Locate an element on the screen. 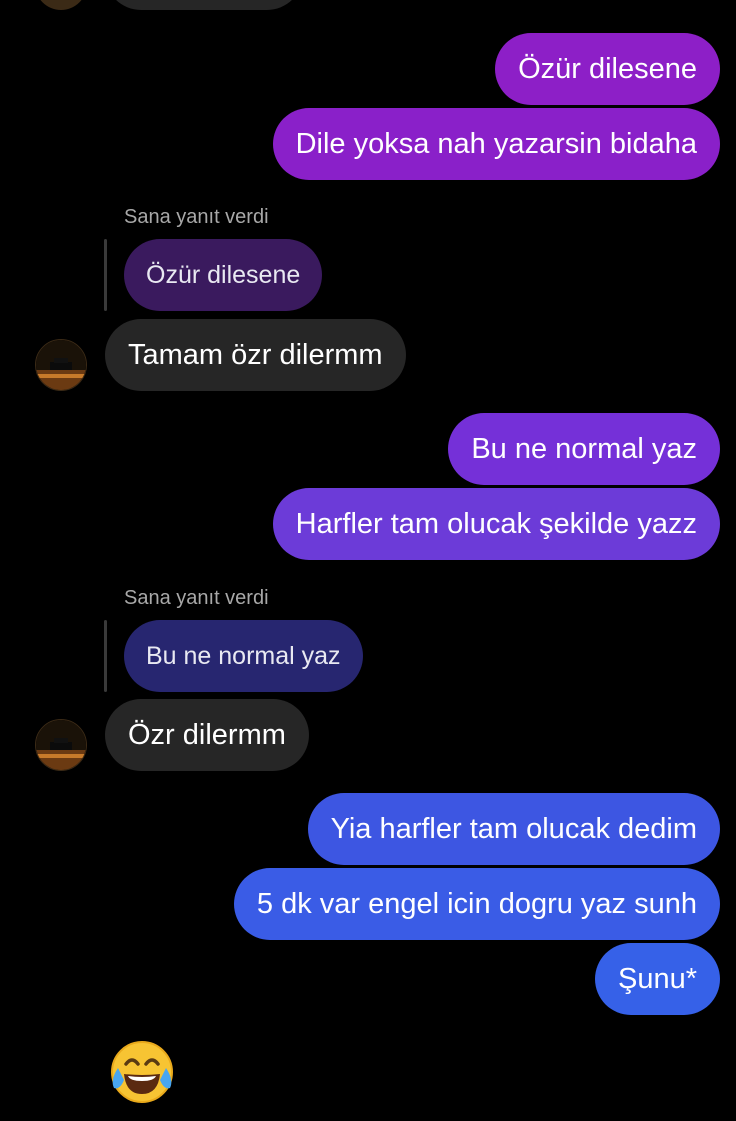  outgoing-message: 5 dk var engel icin dogru yaz sunh is located at coordinates (476, 904).